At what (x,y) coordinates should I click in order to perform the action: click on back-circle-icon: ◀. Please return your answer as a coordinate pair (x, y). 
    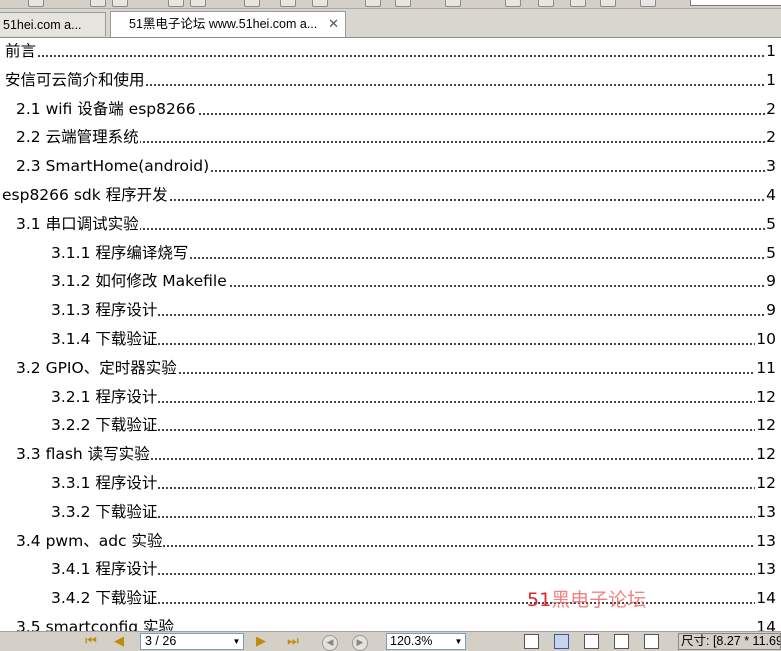
    Looking at the image, I should click on (330, 643).